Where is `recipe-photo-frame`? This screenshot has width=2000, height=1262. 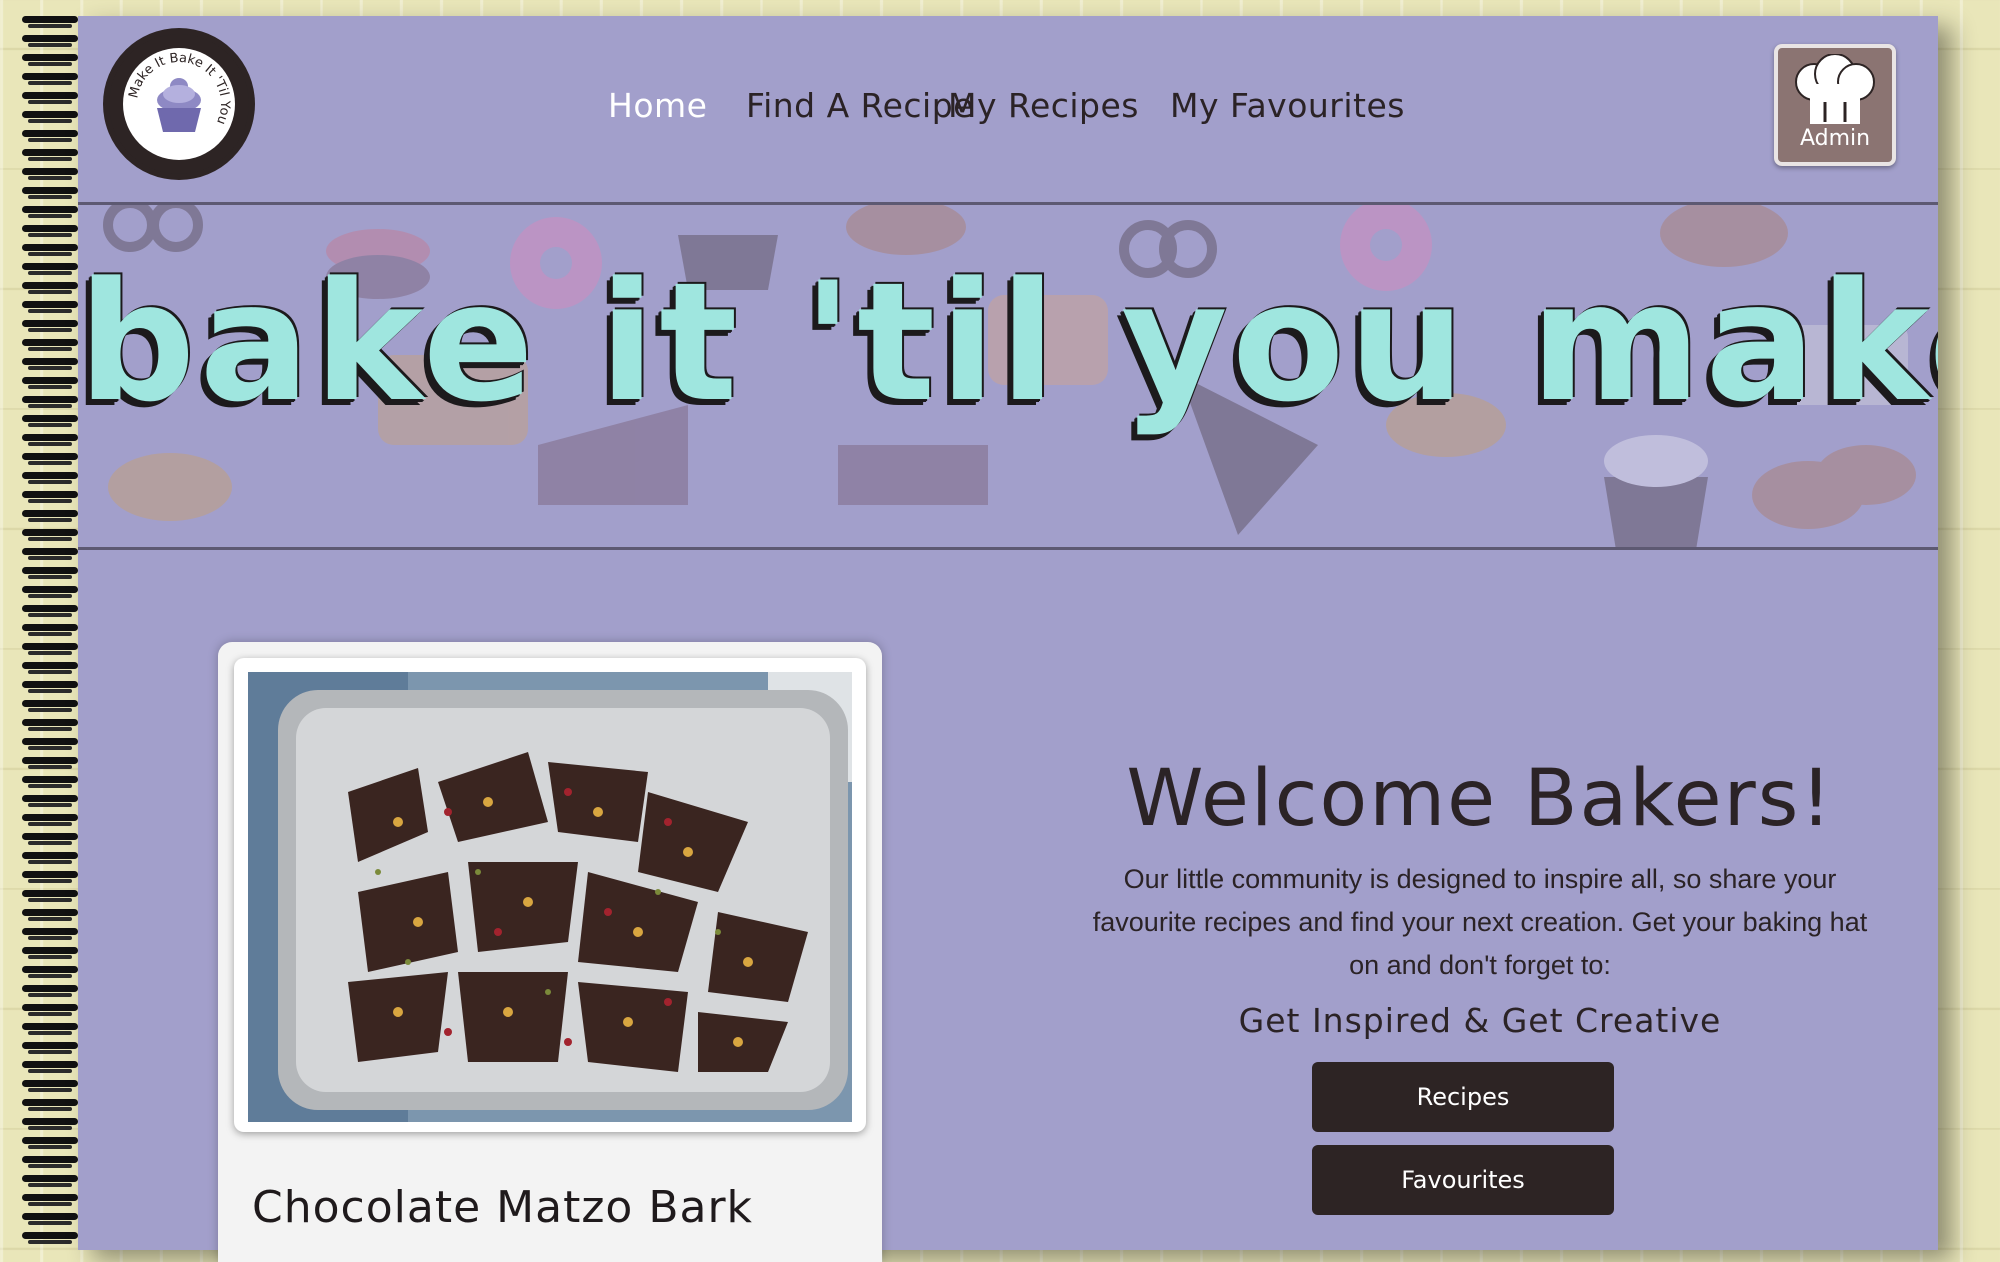
recipe-photo-frame is located at coordinates (550, 895).